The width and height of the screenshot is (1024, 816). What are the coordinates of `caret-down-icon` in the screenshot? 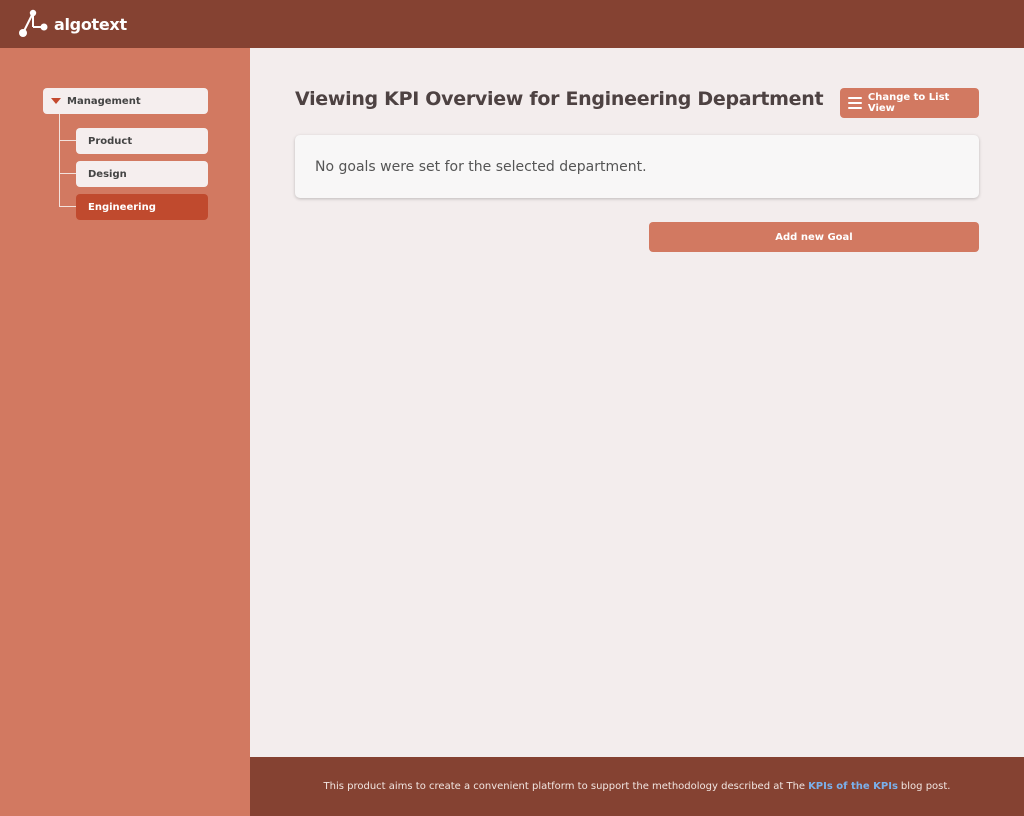 It's located at (56, 101).